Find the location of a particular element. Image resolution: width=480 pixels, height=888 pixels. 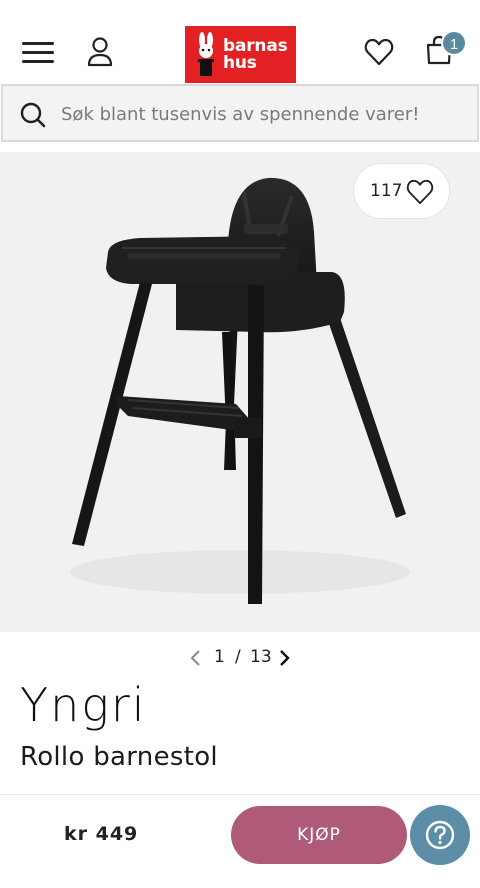

rabbit-logo-icon is located at coordinates (206, 54).